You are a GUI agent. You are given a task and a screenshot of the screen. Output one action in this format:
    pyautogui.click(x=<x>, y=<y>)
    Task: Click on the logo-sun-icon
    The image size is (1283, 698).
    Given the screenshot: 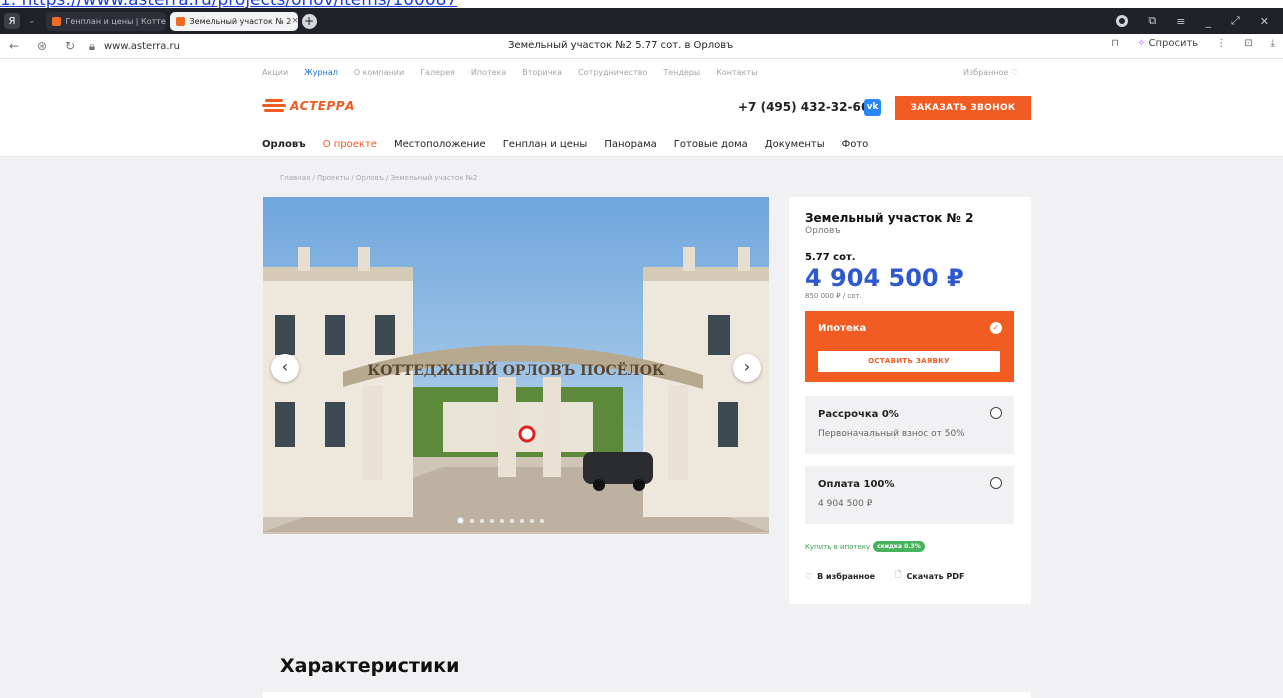 What is the action you would take?
    pyautogui.click(x=274, y=105)
    